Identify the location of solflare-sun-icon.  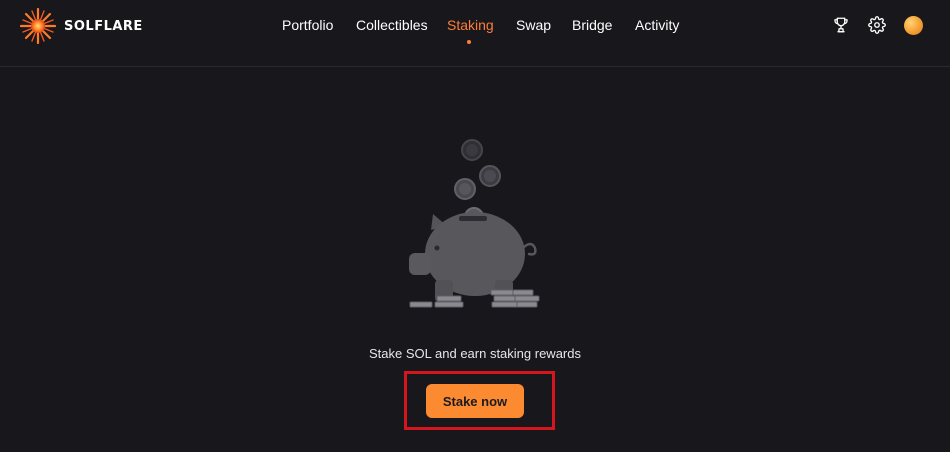
(38, 26).